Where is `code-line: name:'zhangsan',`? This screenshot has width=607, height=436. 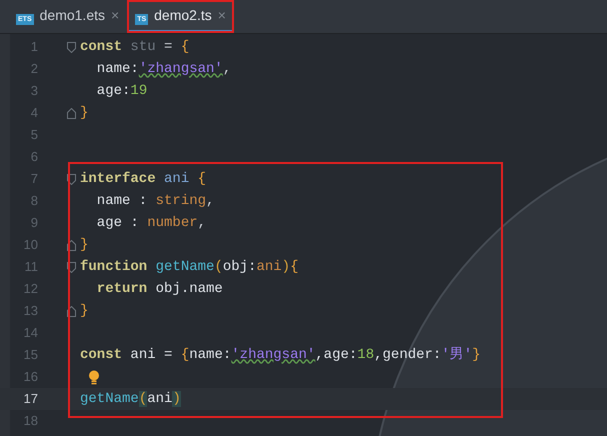
code-line: name:'zhangsan', is located at coordinates (164, 69).